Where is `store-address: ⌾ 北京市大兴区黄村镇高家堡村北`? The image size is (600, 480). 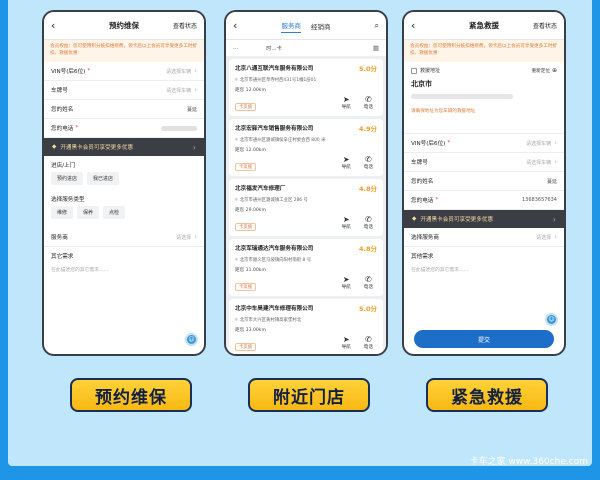 store-address: ⌾ 北京市大兴区黄村镇高家堡村北 is located at coordinates (306, 320).